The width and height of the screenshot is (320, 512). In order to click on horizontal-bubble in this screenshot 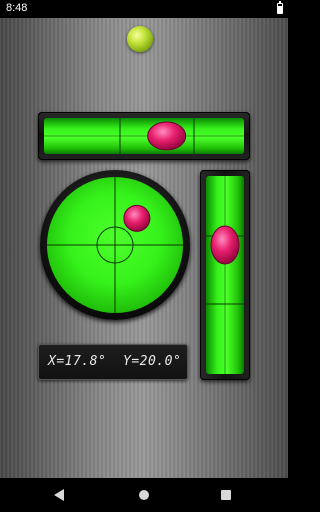, I will do `click(167, 136)`.